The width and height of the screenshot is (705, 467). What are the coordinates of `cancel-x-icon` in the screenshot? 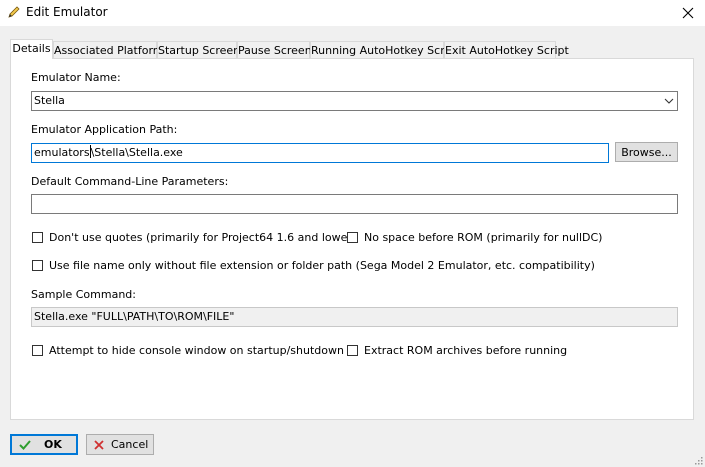 It's located at (99, 444).